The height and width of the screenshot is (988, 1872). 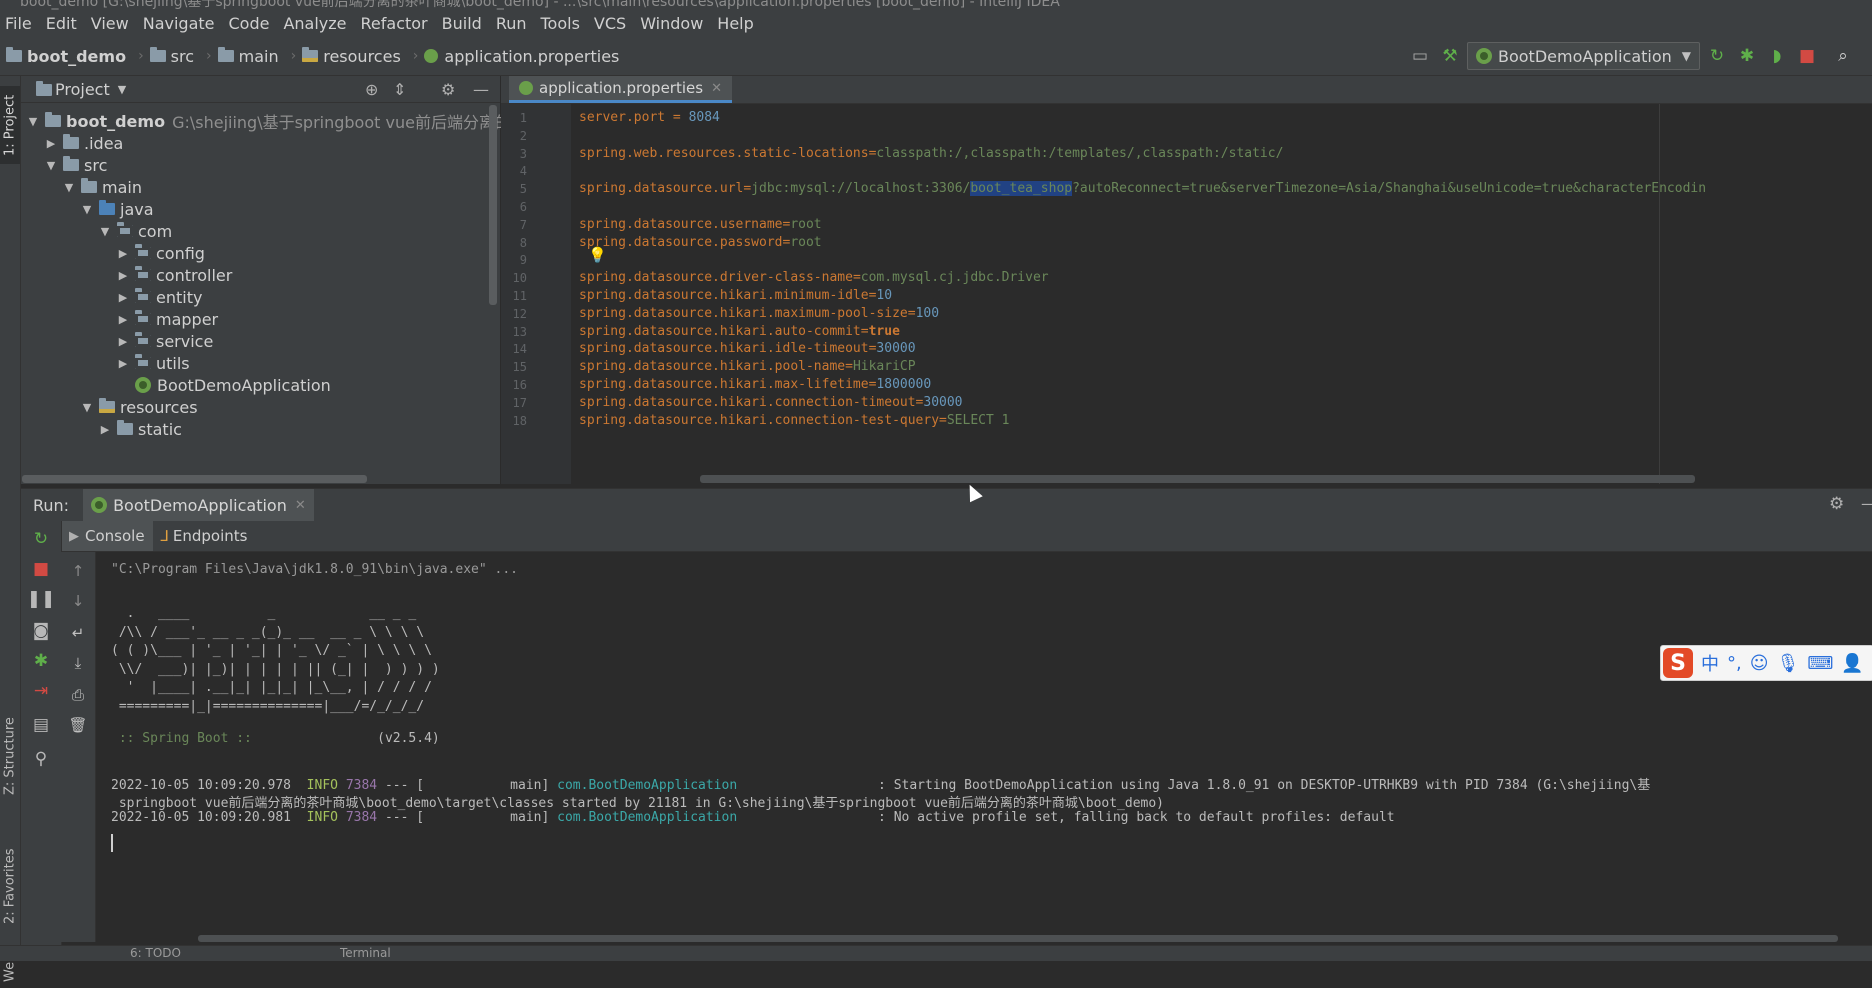 I want to click on terminal-tab: Terminal, so click(x=365, y=953).